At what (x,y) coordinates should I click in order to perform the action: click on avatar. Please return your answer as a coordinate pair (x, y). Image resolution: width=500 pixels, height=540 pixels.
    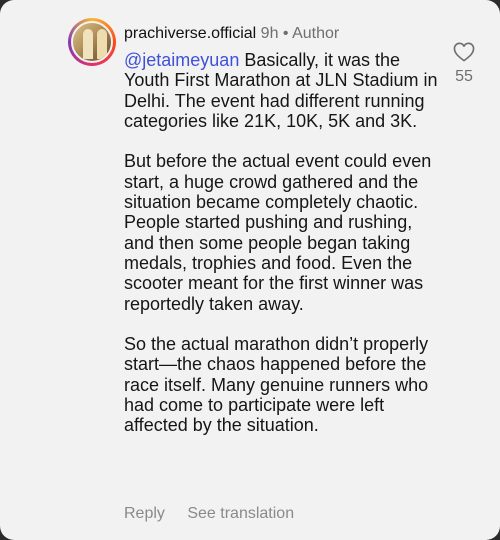
    Looking at the image, I should click on (92, 42).